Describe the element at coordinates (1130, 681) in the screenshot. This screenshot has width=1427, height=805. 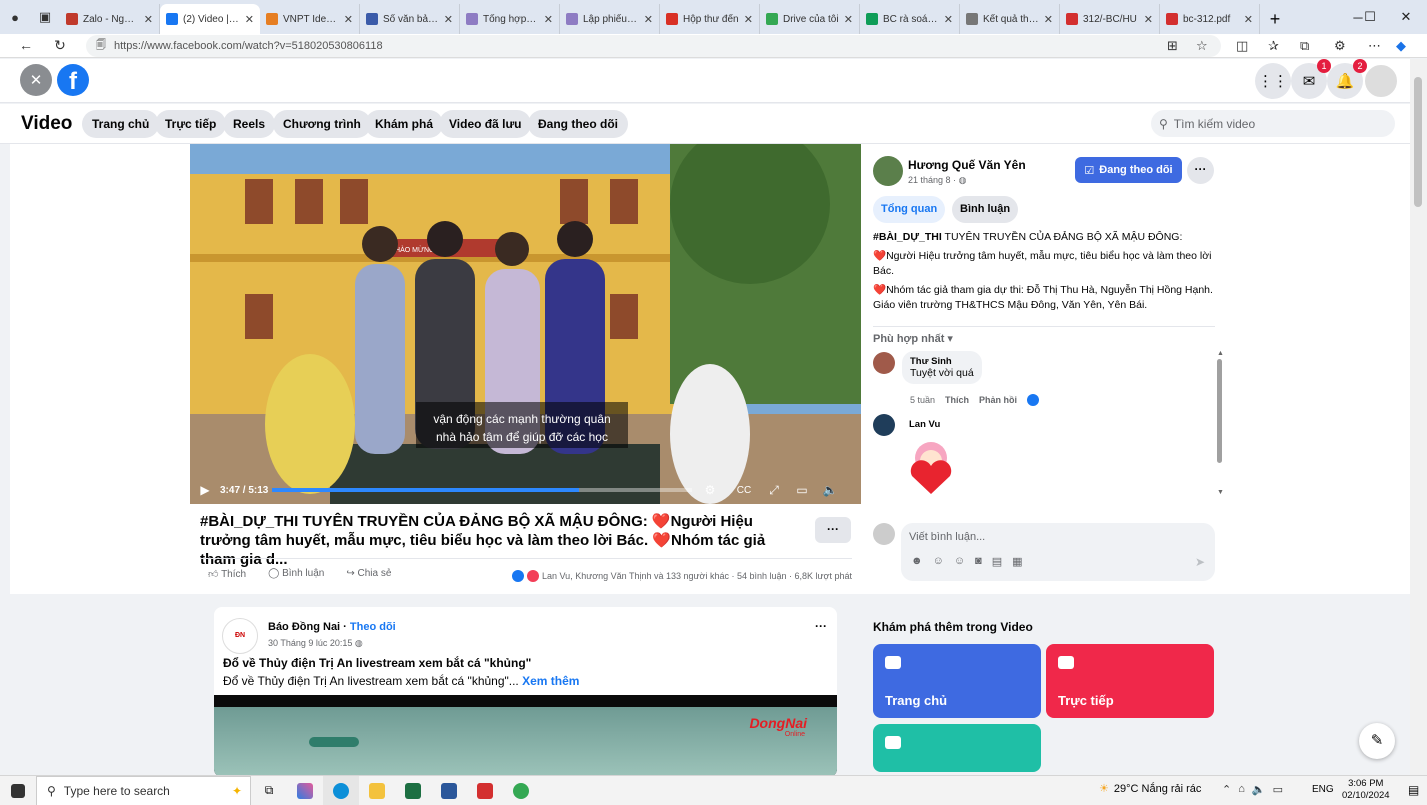
I see `explore-live-tile: Trực tiếp` at that location.